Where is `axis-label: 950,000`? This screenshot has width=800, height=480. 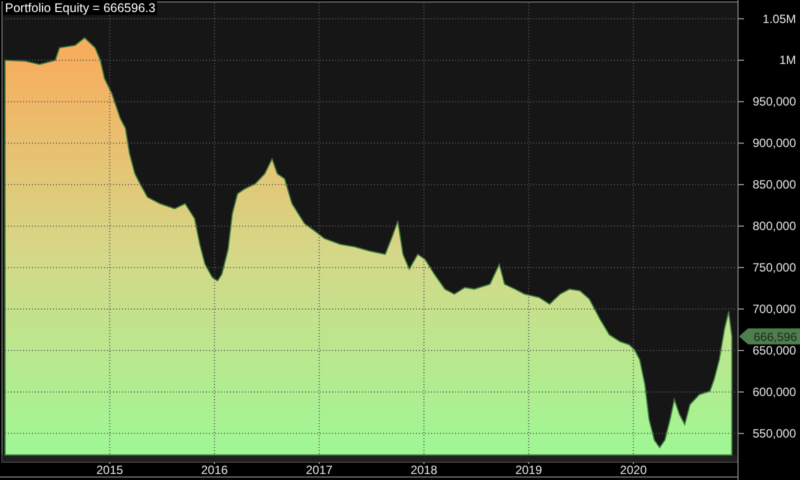
axis-label: 950,000 is located at coordinates (774, 101).